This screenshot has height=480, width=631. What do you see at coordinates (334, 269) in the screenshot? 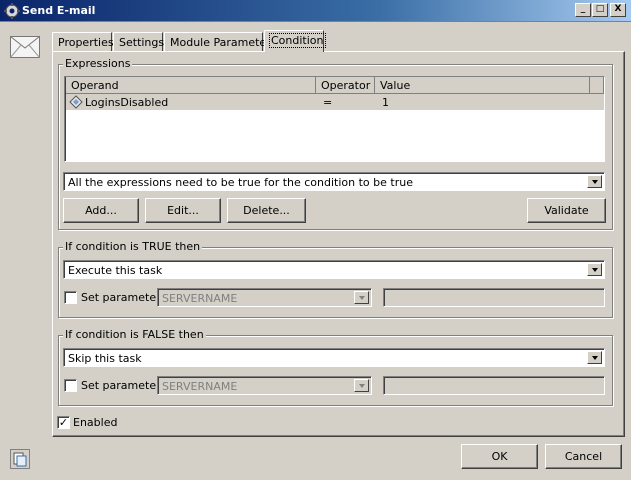
I see `true-action-select: Execute this task` at bounding box center [334, 269].